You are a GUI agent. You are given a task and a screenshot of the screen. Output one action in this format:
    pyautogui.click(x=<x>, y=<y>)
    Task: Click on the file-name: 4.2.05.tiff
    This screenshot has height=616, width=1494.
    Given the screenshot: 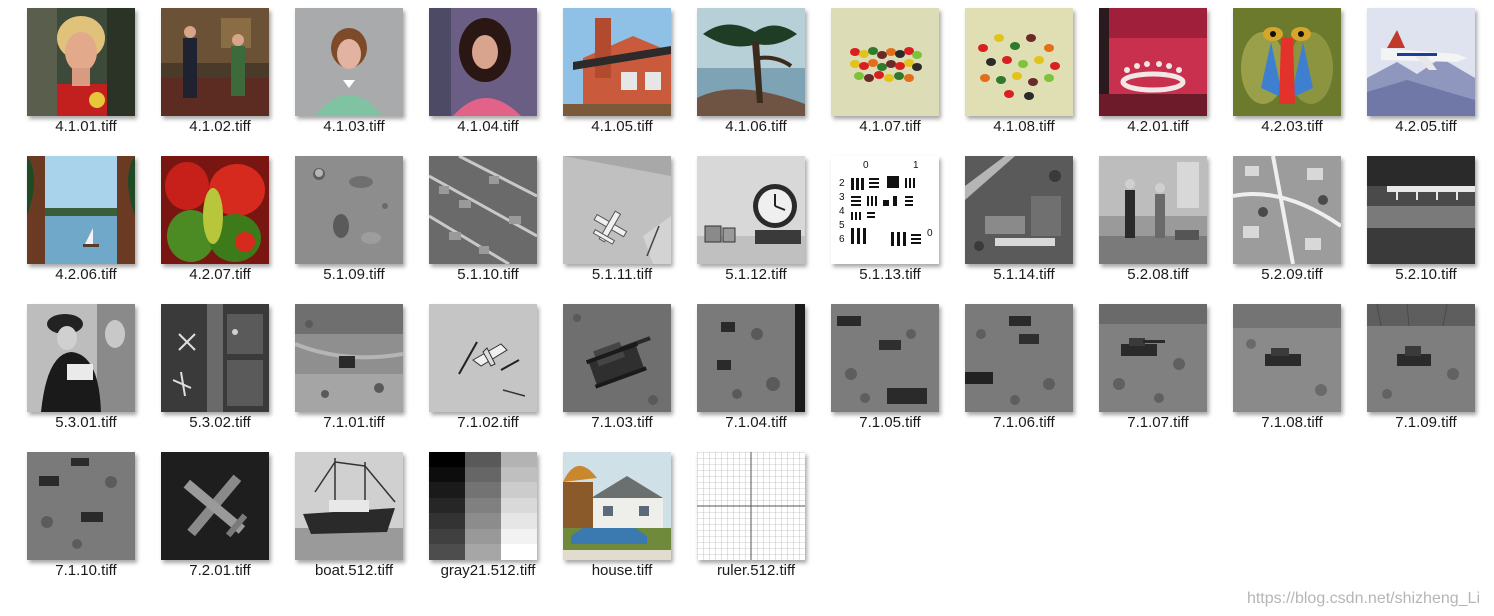 What is the action you would take?
    pyautogui.click(x=1426, y=126)
    